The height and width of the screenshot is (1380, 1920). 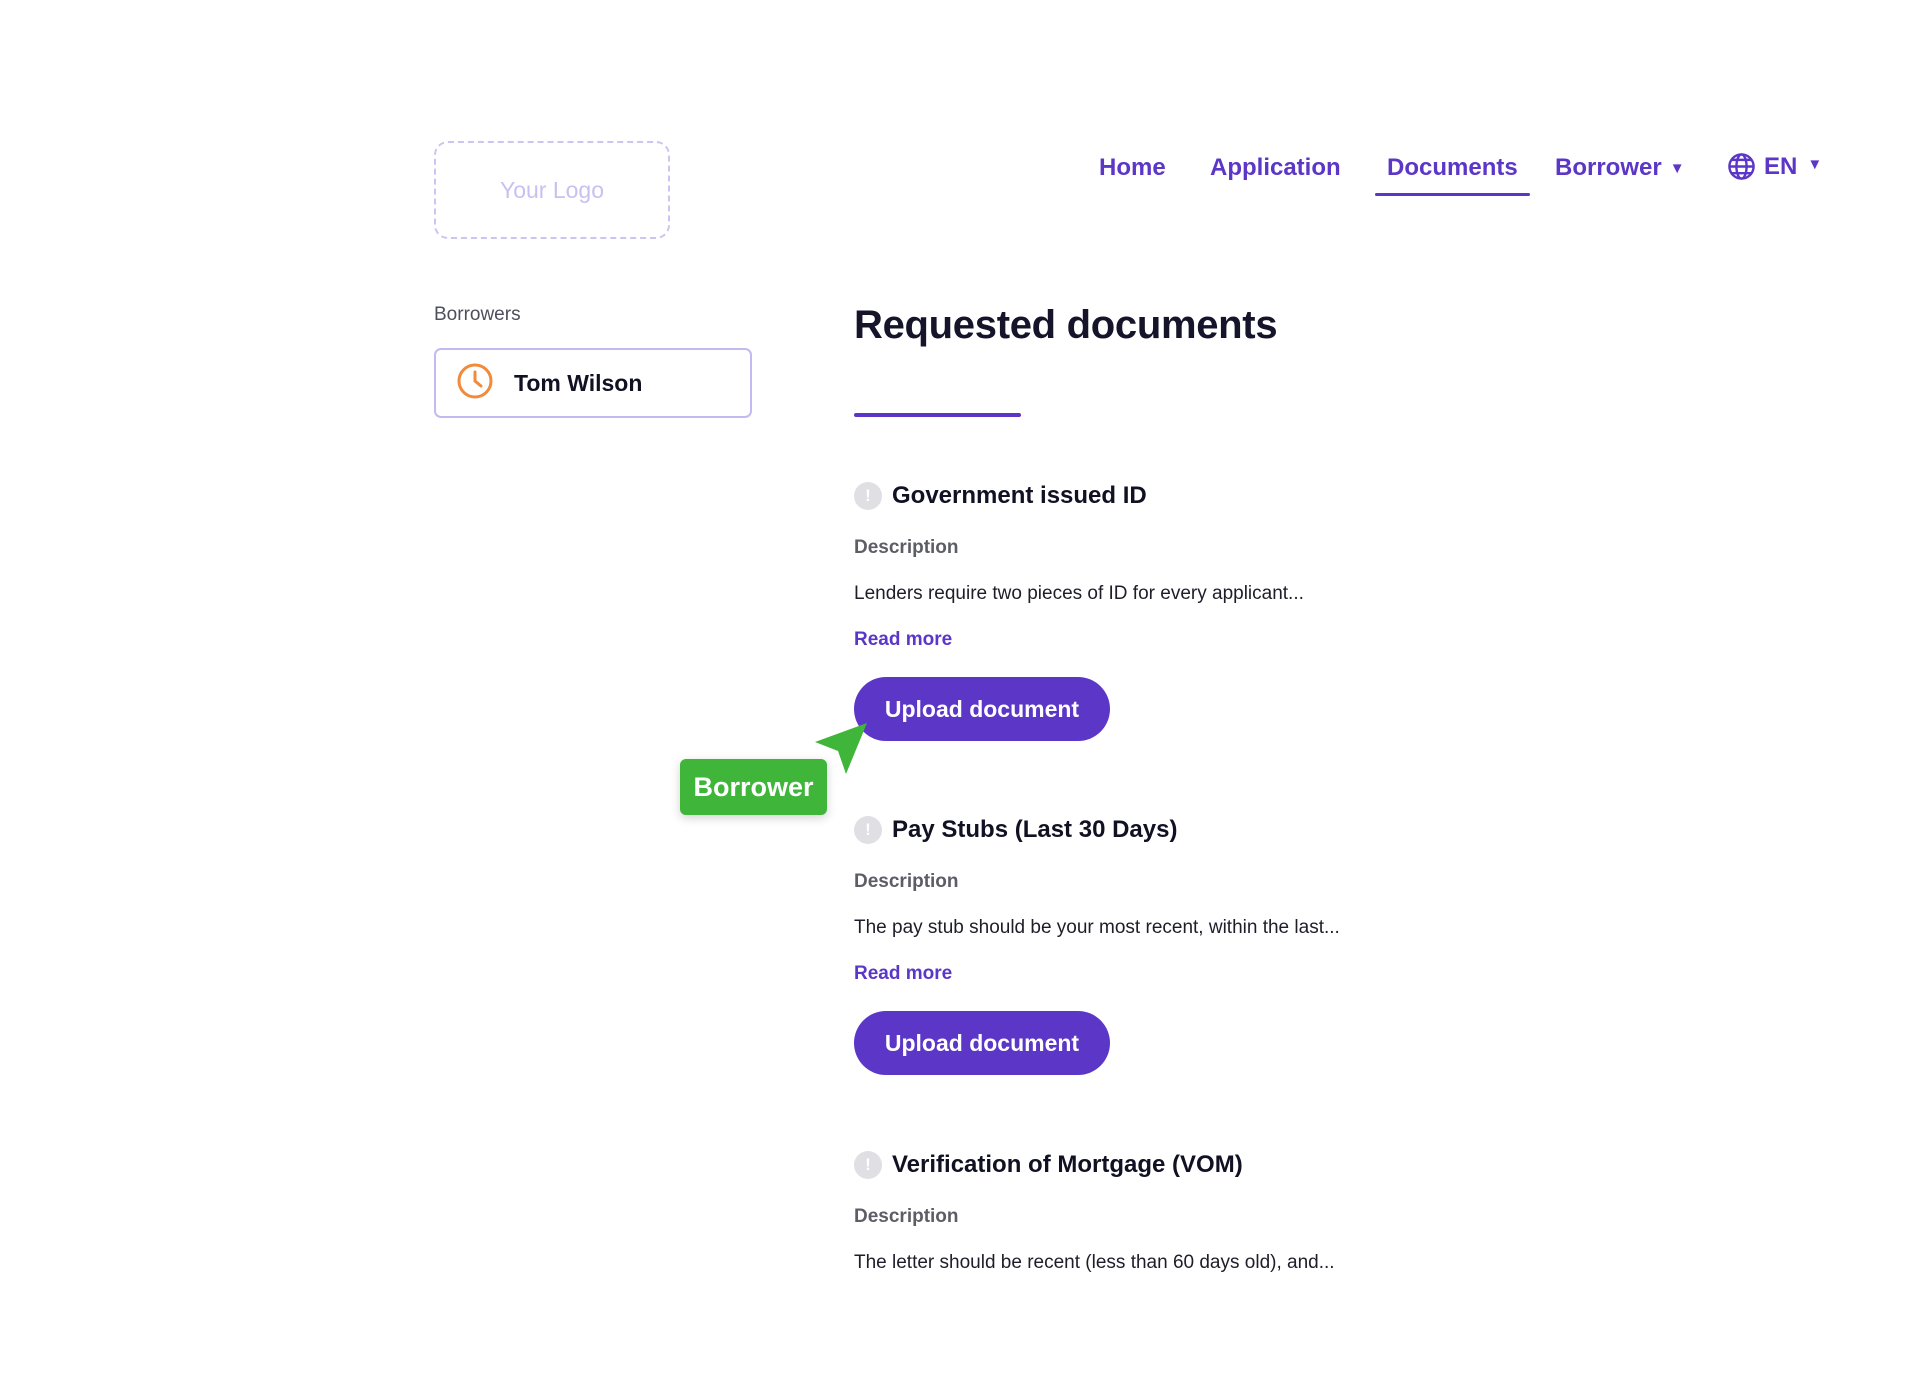 What do you see at coordinates (477, 314) in the screenshot?
I see `sidebar-label: Borrowers` at bounding box center [477, 314].